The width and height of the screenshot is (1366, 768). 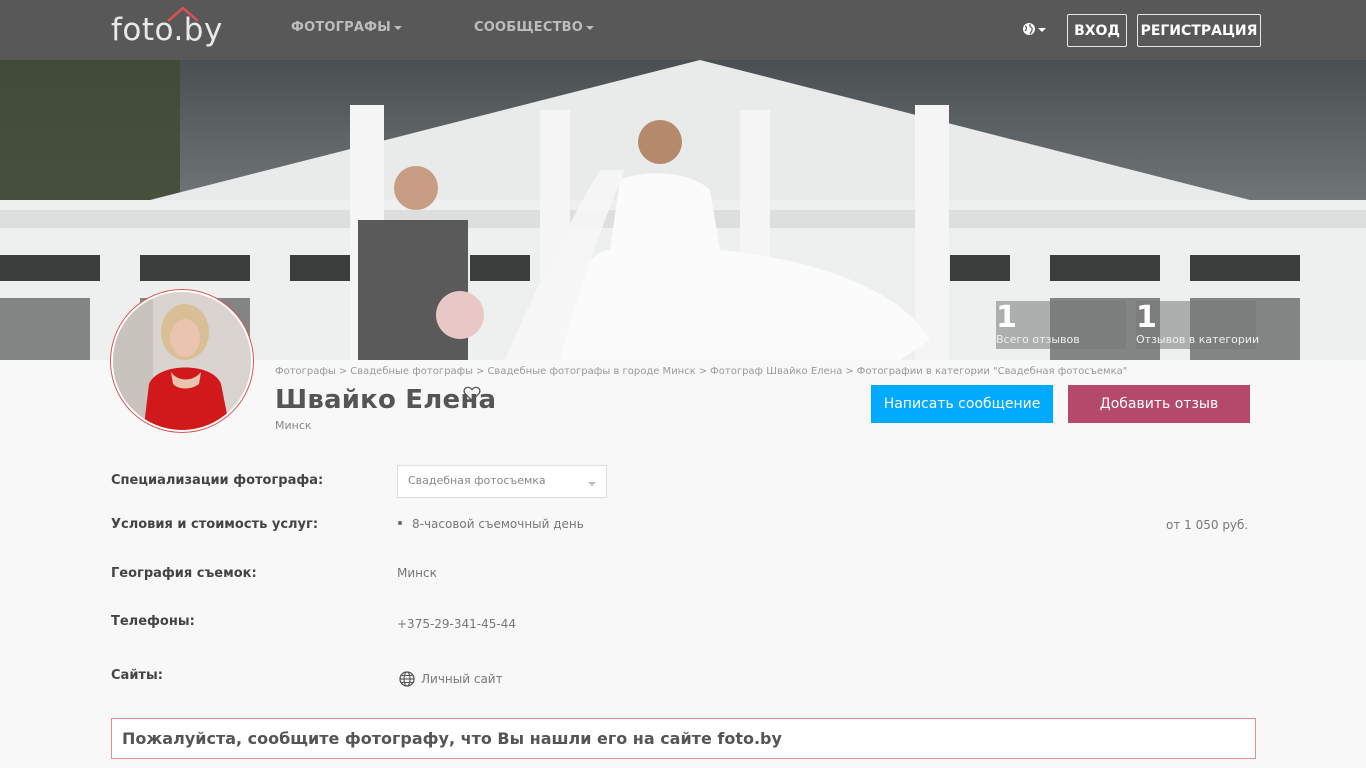 I want to click on list-bullet, so click(x=400, y=523).